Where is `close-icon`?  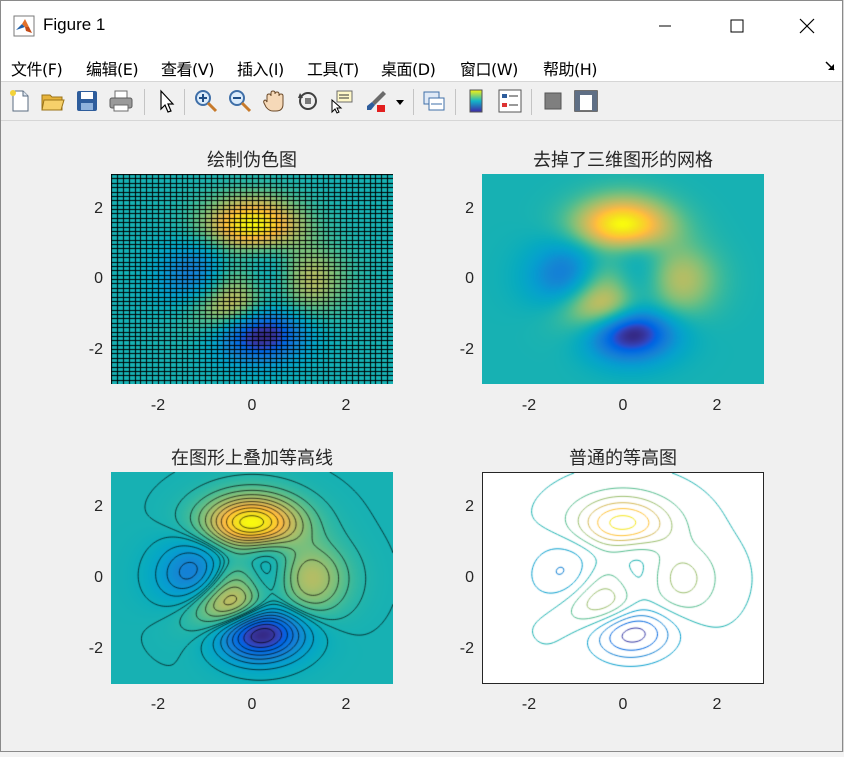 close-icon is located at coordinates (807, 26).